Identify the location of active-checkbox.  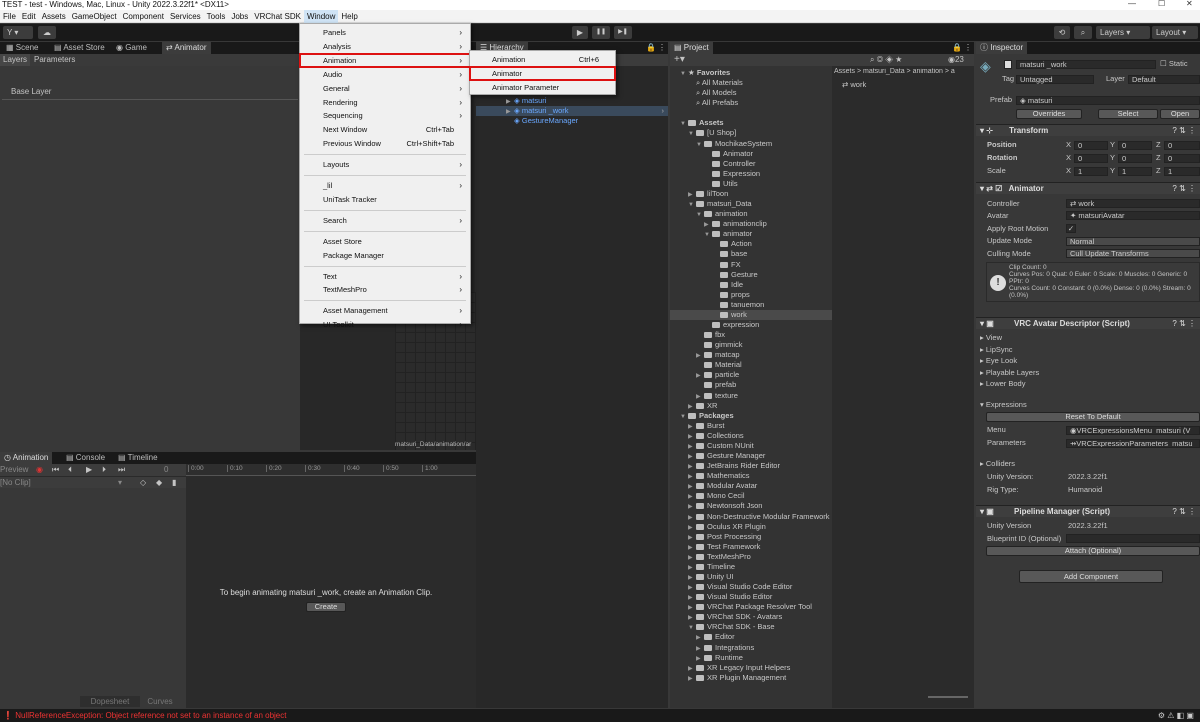
(1008, 64).